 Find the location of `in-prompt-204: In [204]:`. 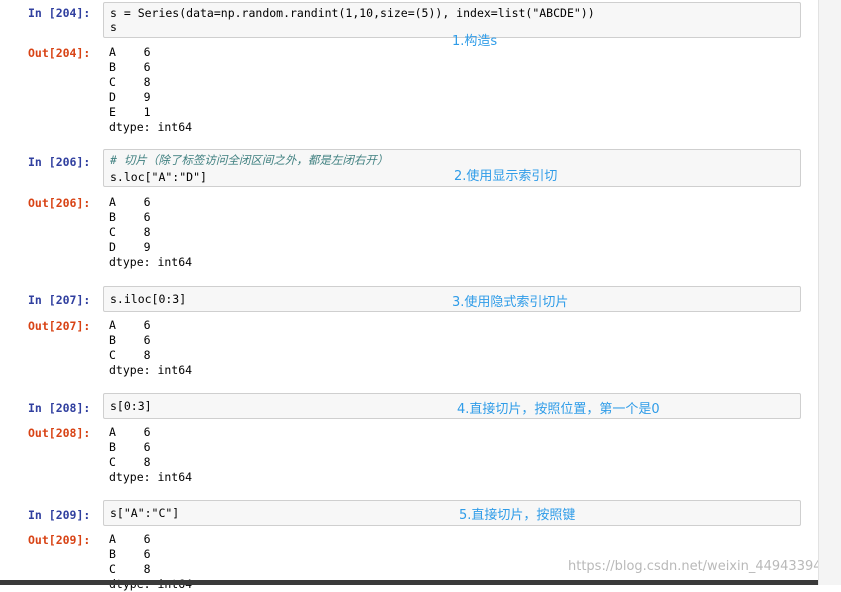

in-prompt-204: In [204]: is located at coordinates (59, 13).